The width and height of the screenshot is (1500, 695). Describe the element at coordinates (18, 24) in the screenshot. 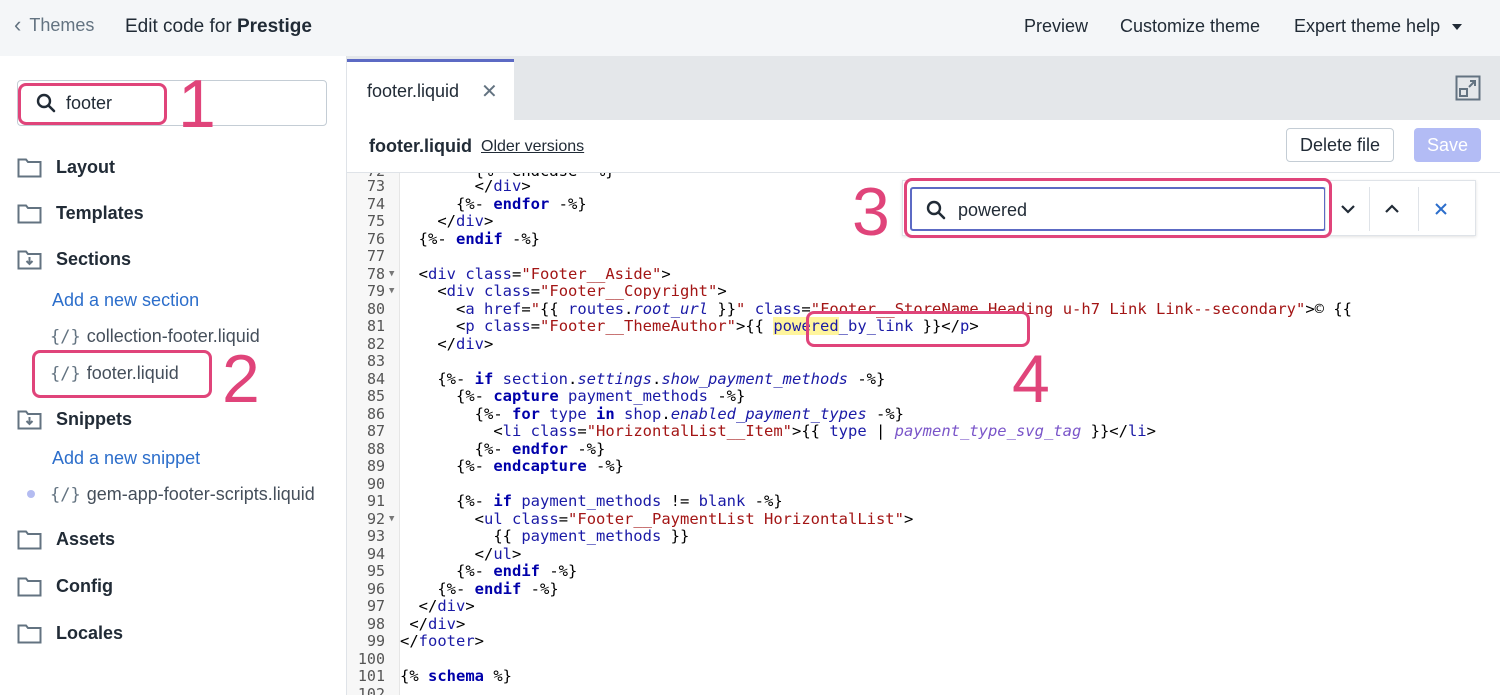

I see `chevron-left-icon: ‹` at that location.